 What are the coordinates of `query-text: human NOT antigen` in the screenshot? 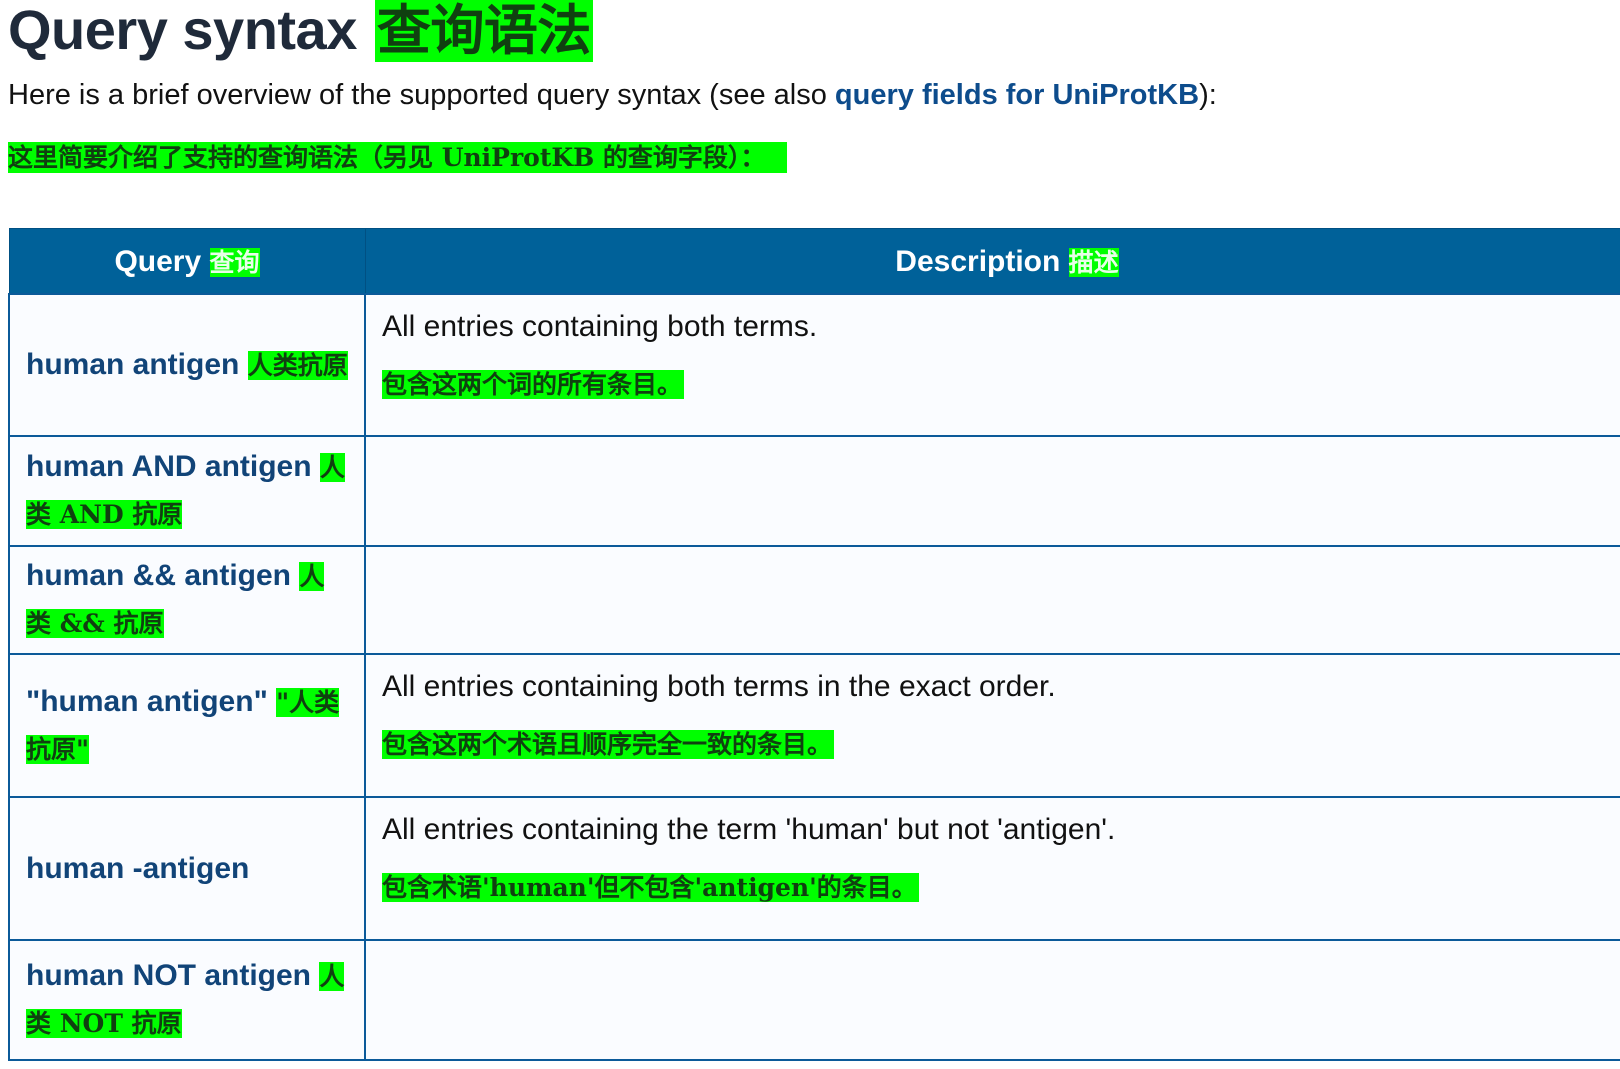 It's located at (168, 975).